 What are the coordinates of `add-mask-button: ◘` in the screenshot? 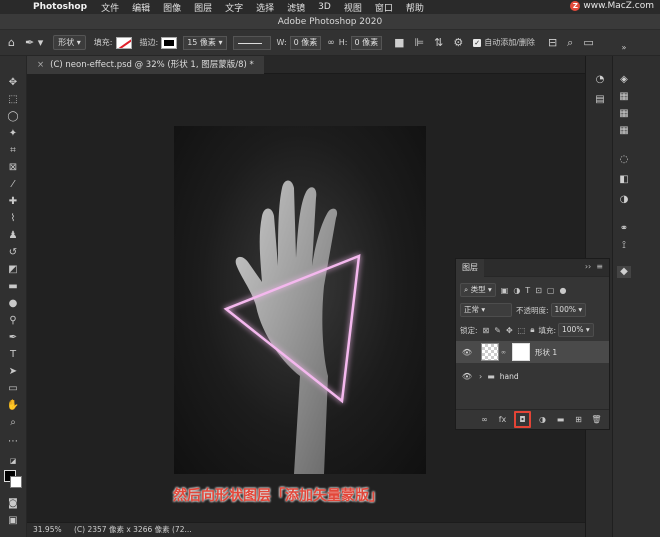 It's located at (522, 419).